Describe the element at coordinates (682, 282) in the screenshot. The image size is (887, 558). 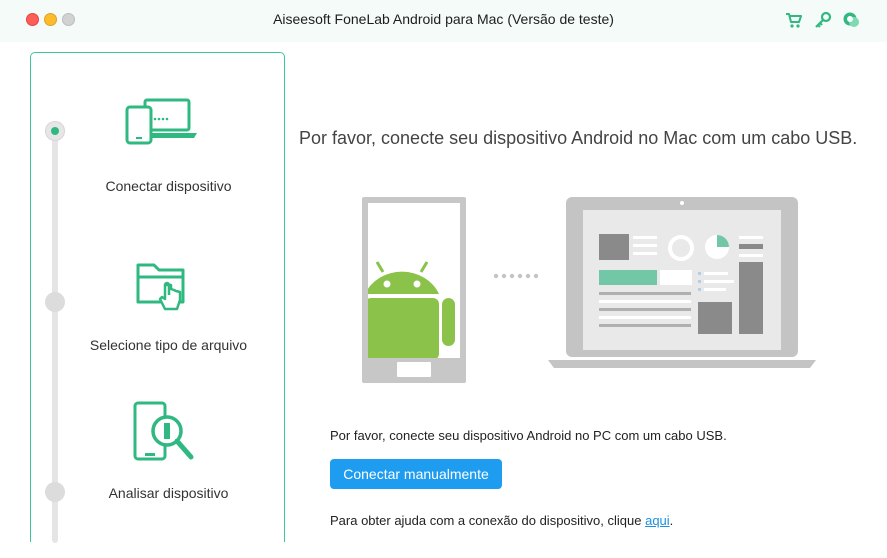
I see `laptop-icon` at that location.